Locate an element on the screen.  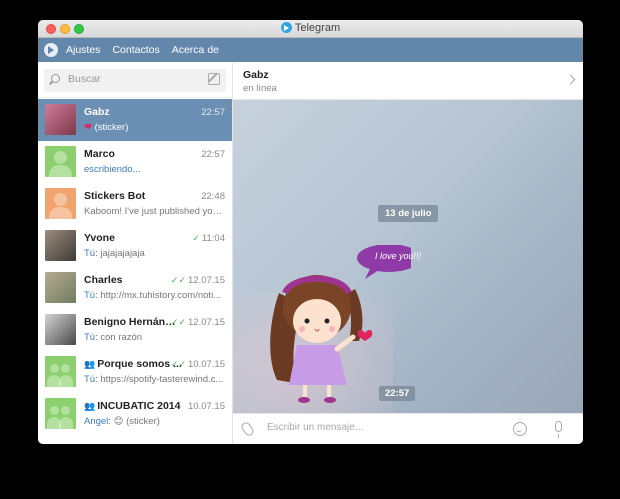
chat-name: Charles is located at coordinates (103, 280).